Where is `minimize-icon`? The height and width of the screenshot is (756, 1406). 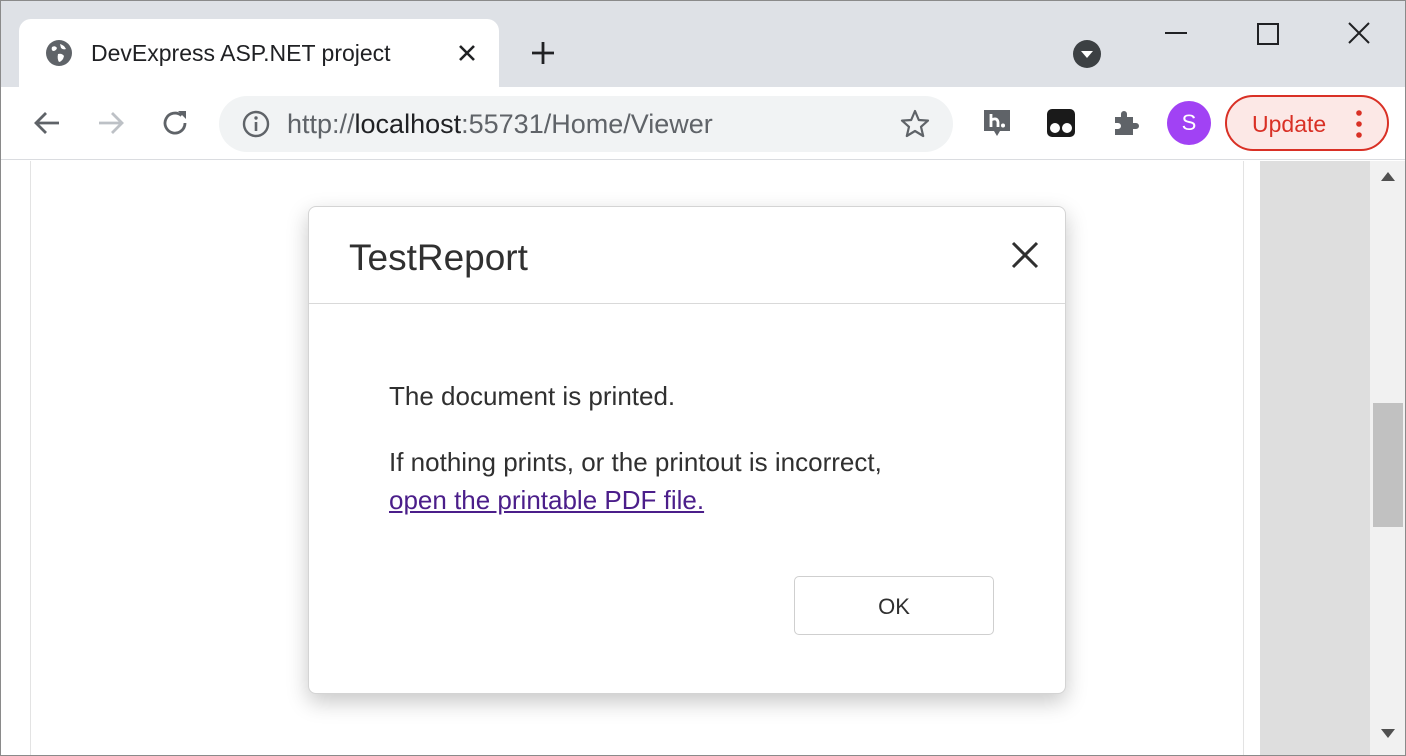 minimize-icon is located at coordinates (1176, 34).